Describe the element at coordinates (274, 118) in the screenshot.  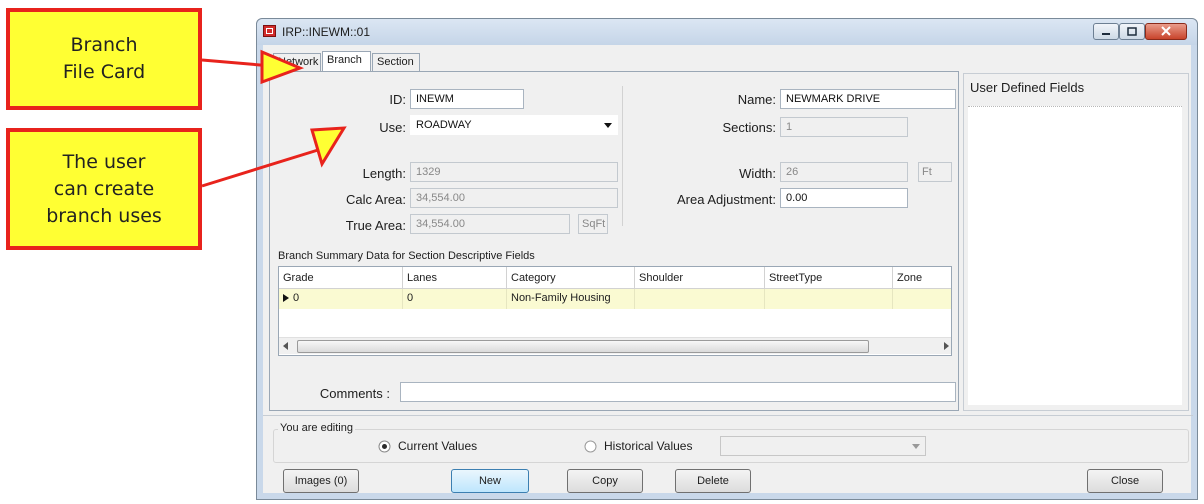
I see `callout-arrows` at that location.